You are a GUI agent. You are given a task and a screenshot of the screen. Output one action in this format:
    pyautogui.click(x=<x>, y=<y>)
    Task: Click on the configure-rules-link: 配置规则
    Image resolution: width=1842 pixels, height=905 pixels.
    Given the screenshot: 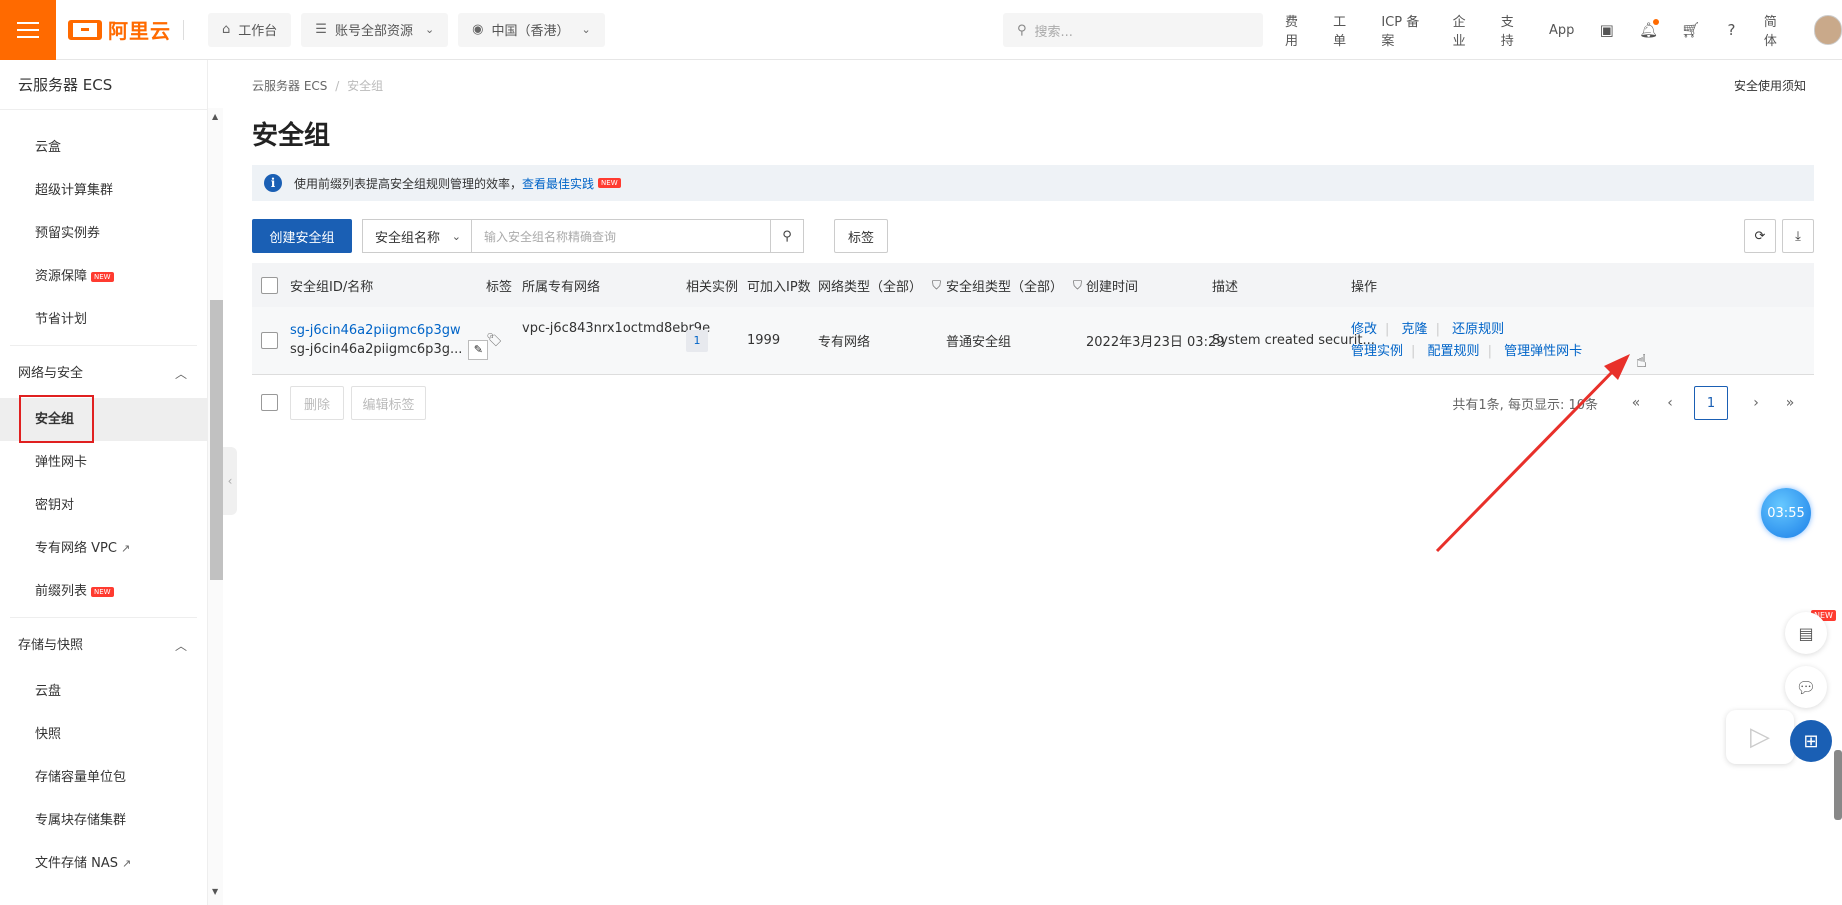 What is the action you would take?
    pyautogui.click(x=1454, y=351)
    